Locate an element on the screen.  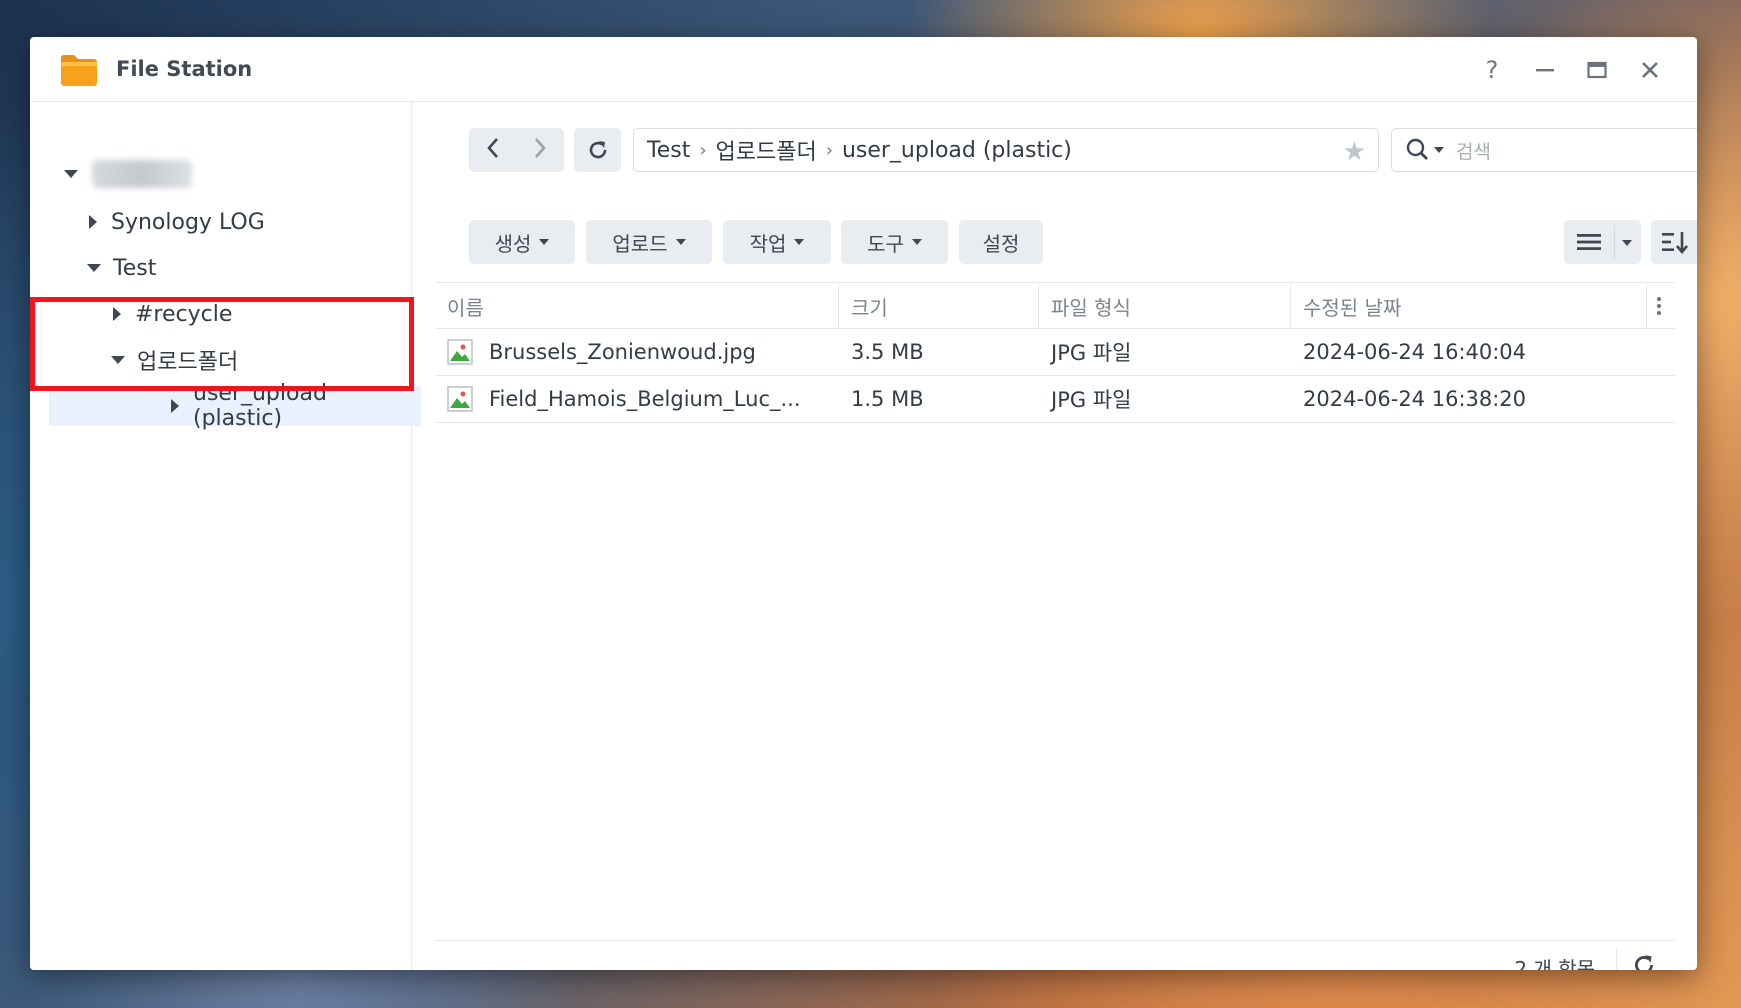
title-bar: File Station ? is located at coordinates (863, 69).